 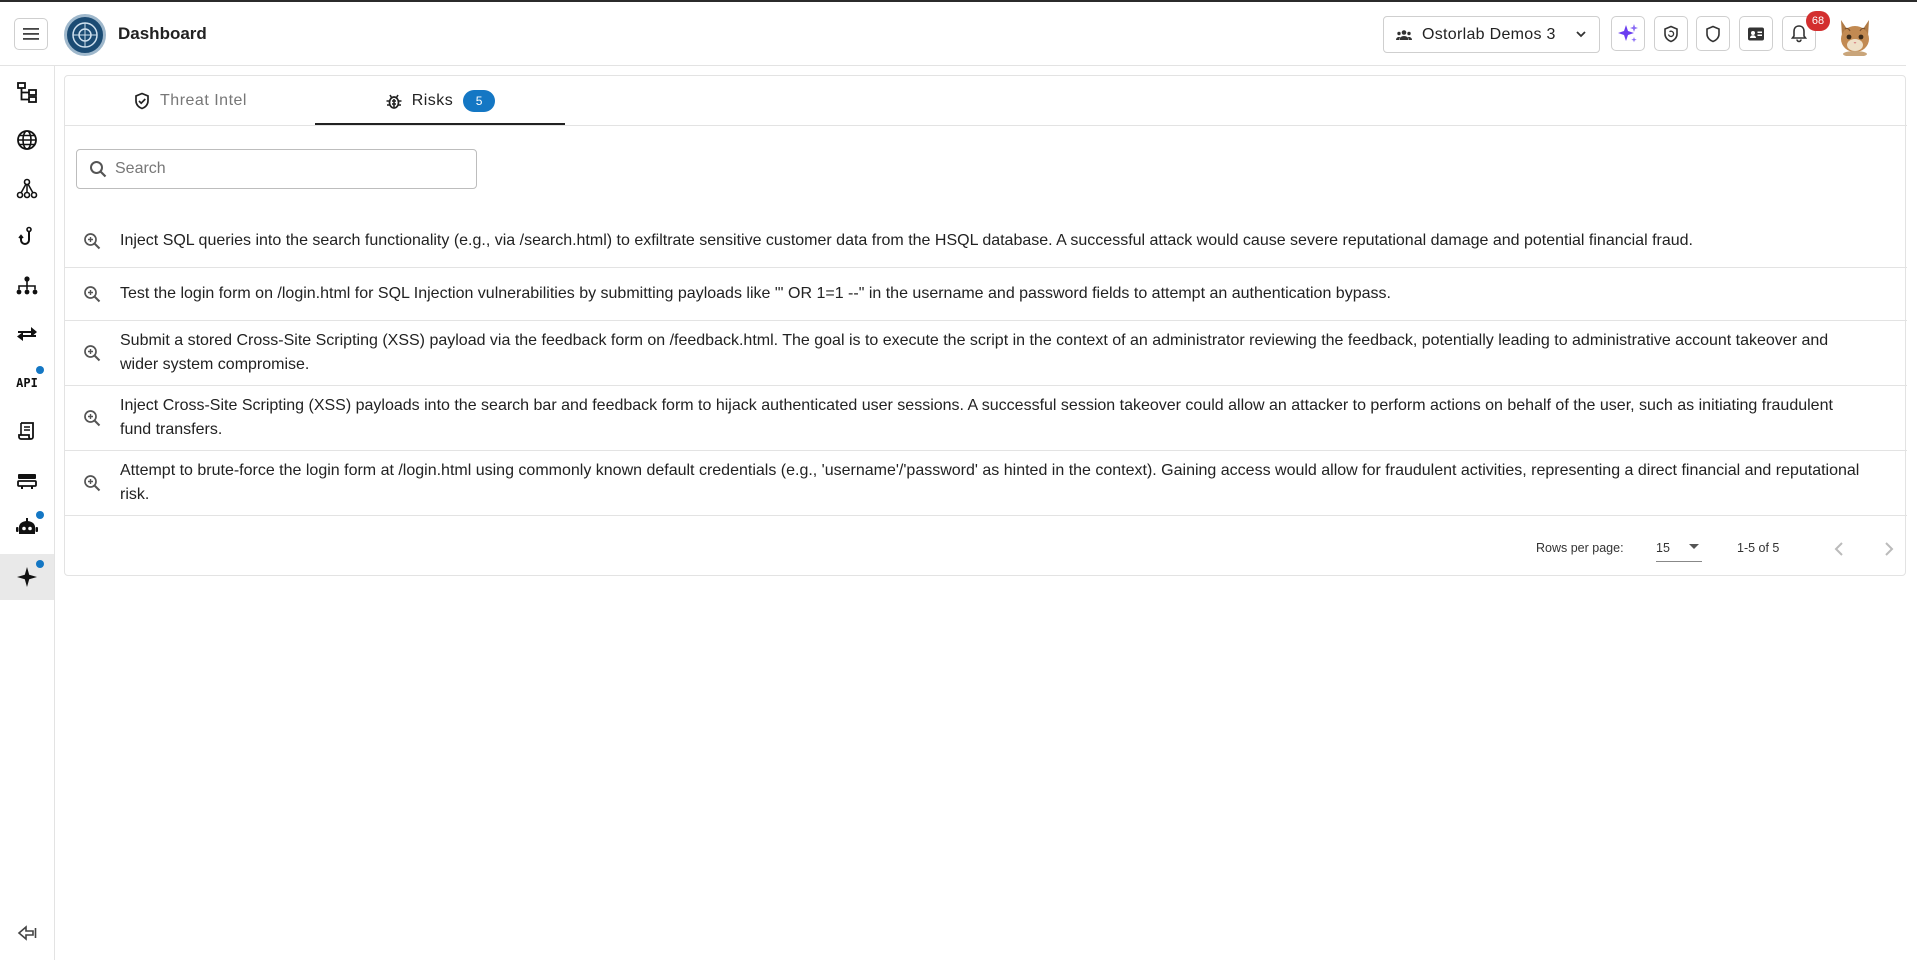 What do you see at coordinates (1758, 548) in the screenshot?
I see `pagination-range: 1-5 of 5` at bounding box center [1758, 548].